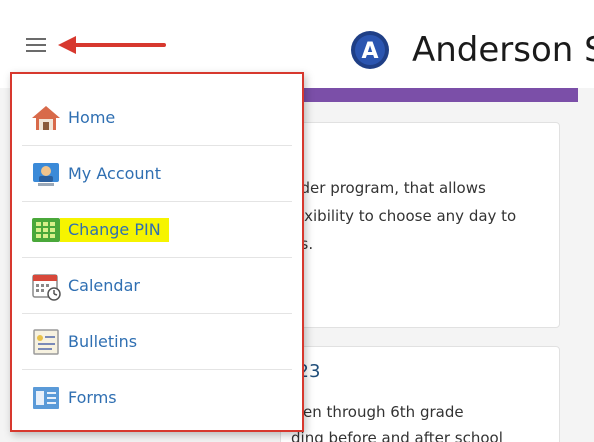 The height and width of the screenshot is (442, 594). Describe the element at coordinates (404, 216) in the screenshot. I see `card-text-line: lexibility to choose any day to` at that location.